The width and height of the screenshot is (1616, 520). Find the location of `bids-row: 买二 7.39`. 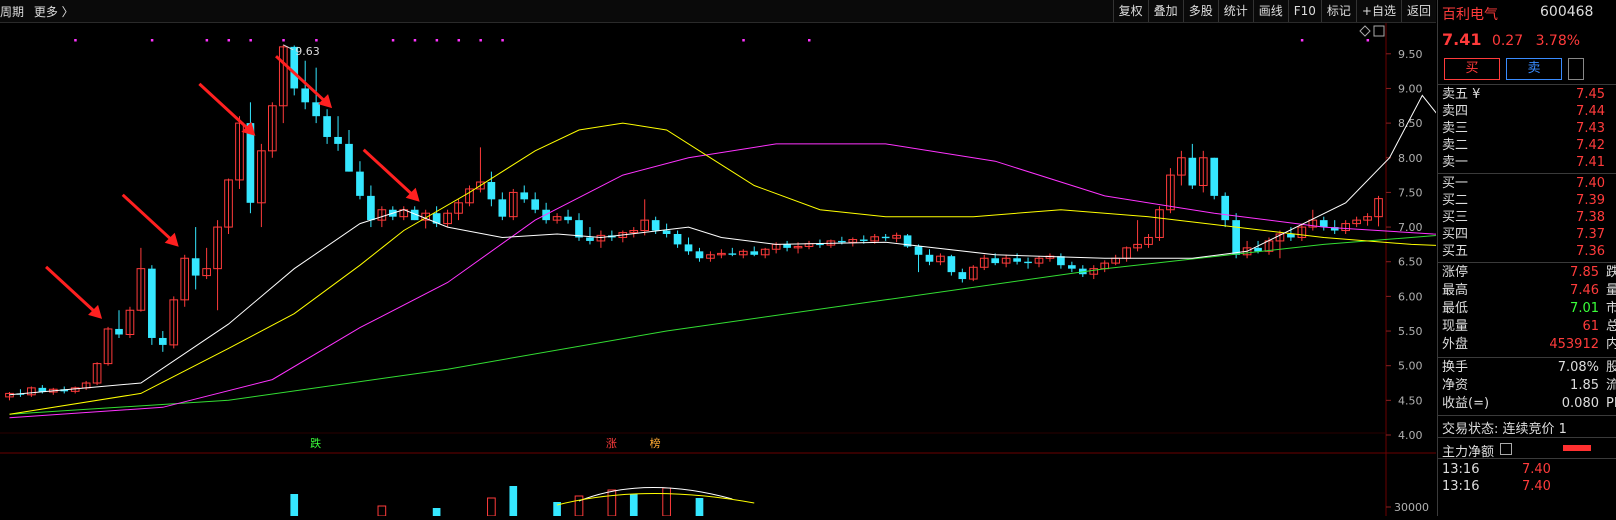

bids-row: 买二 7.39 is located at coordinates (1527, 200).